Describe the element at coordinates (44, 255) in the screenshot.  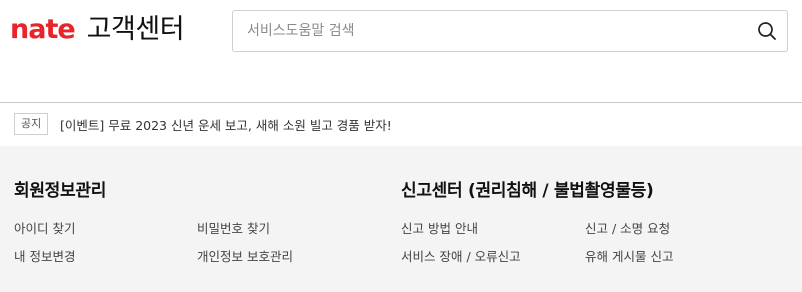
I see `link-edit-my-info: 내 정보변경` at that location.